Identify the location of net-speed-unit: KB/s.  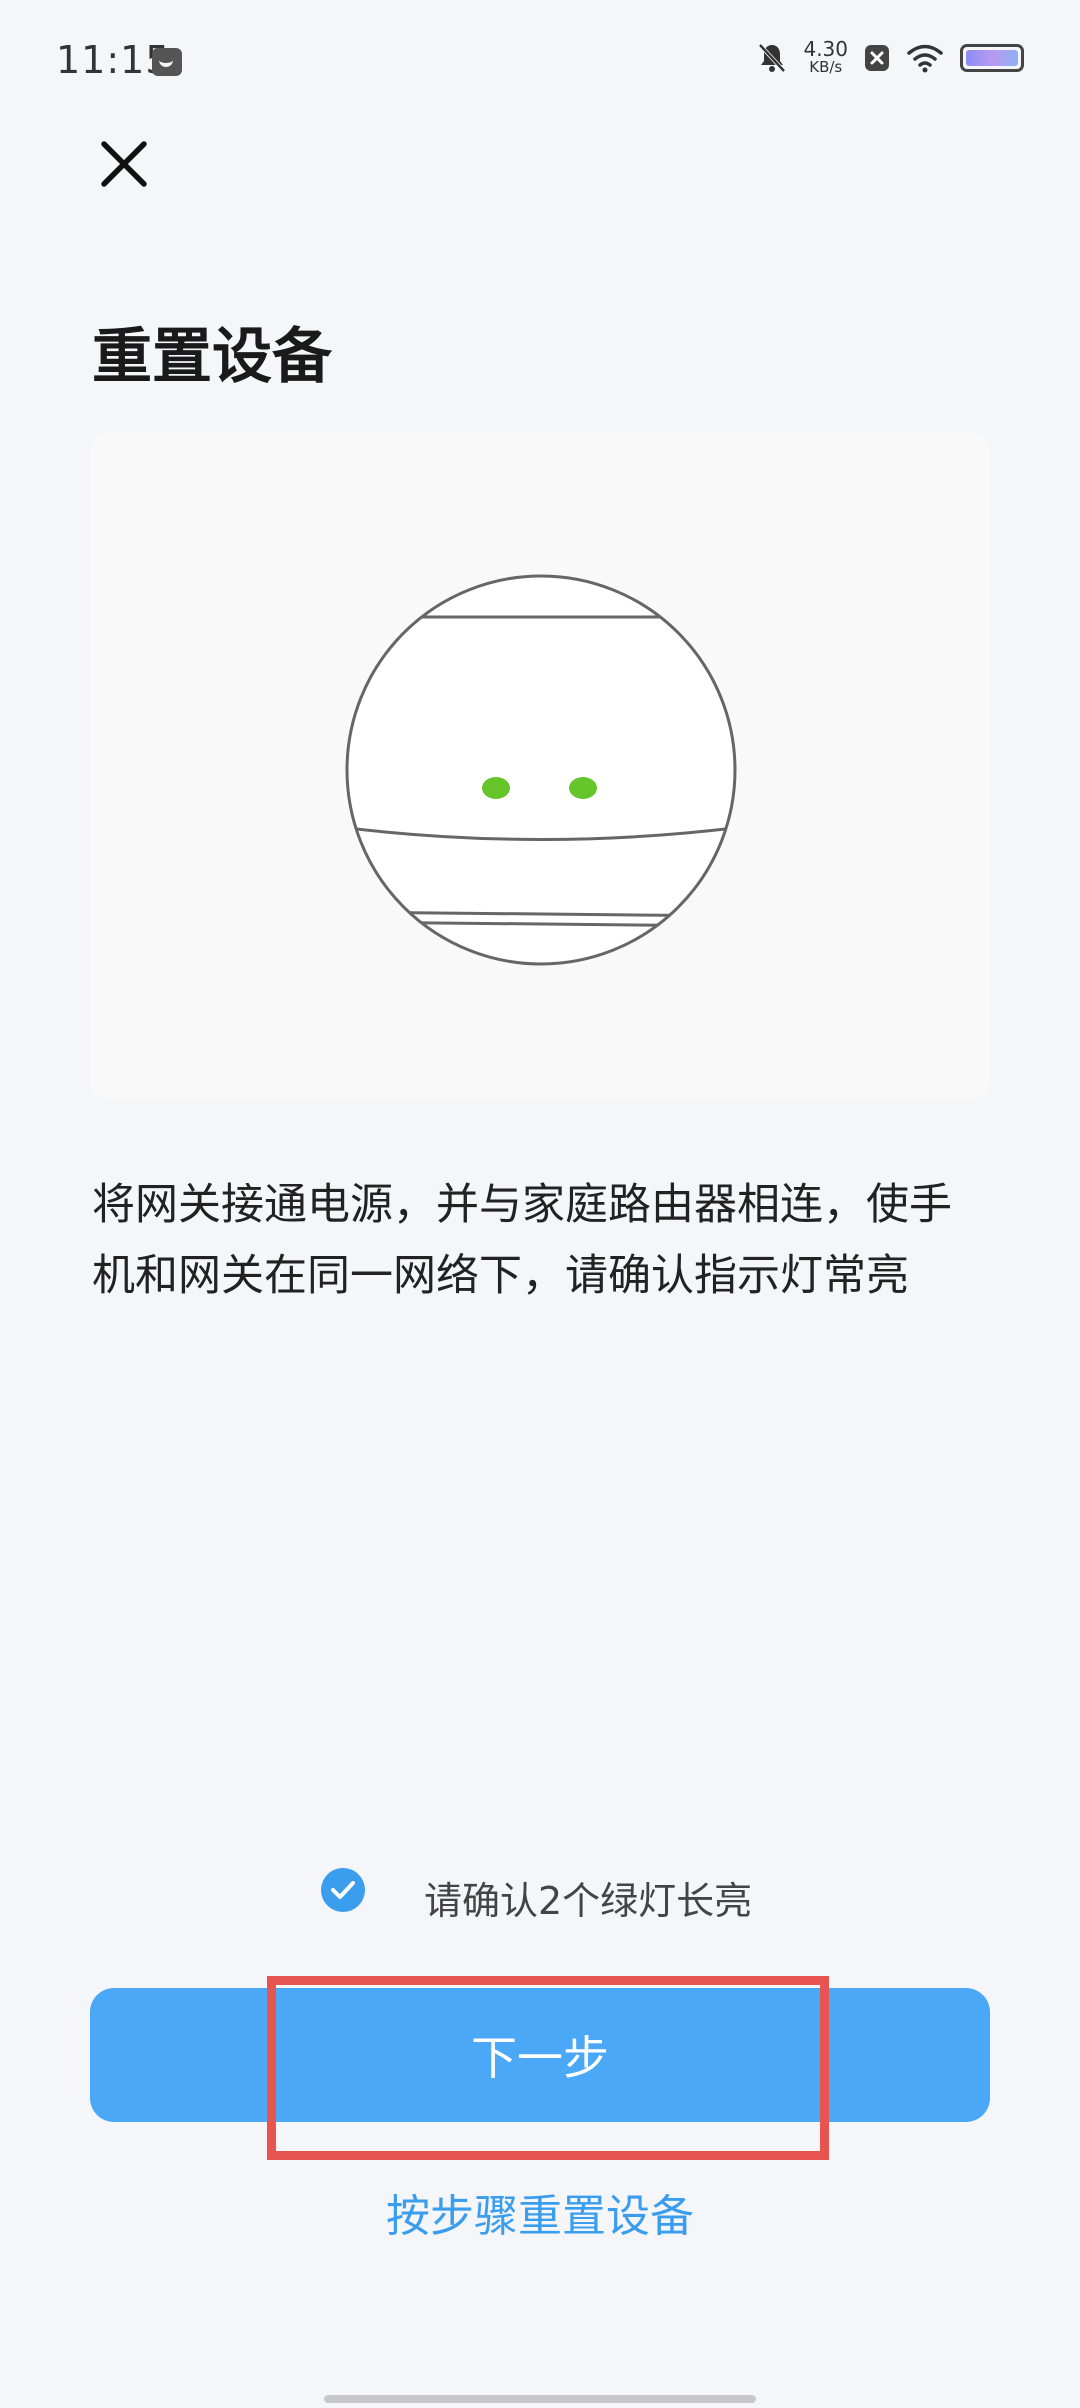
(826, 67).